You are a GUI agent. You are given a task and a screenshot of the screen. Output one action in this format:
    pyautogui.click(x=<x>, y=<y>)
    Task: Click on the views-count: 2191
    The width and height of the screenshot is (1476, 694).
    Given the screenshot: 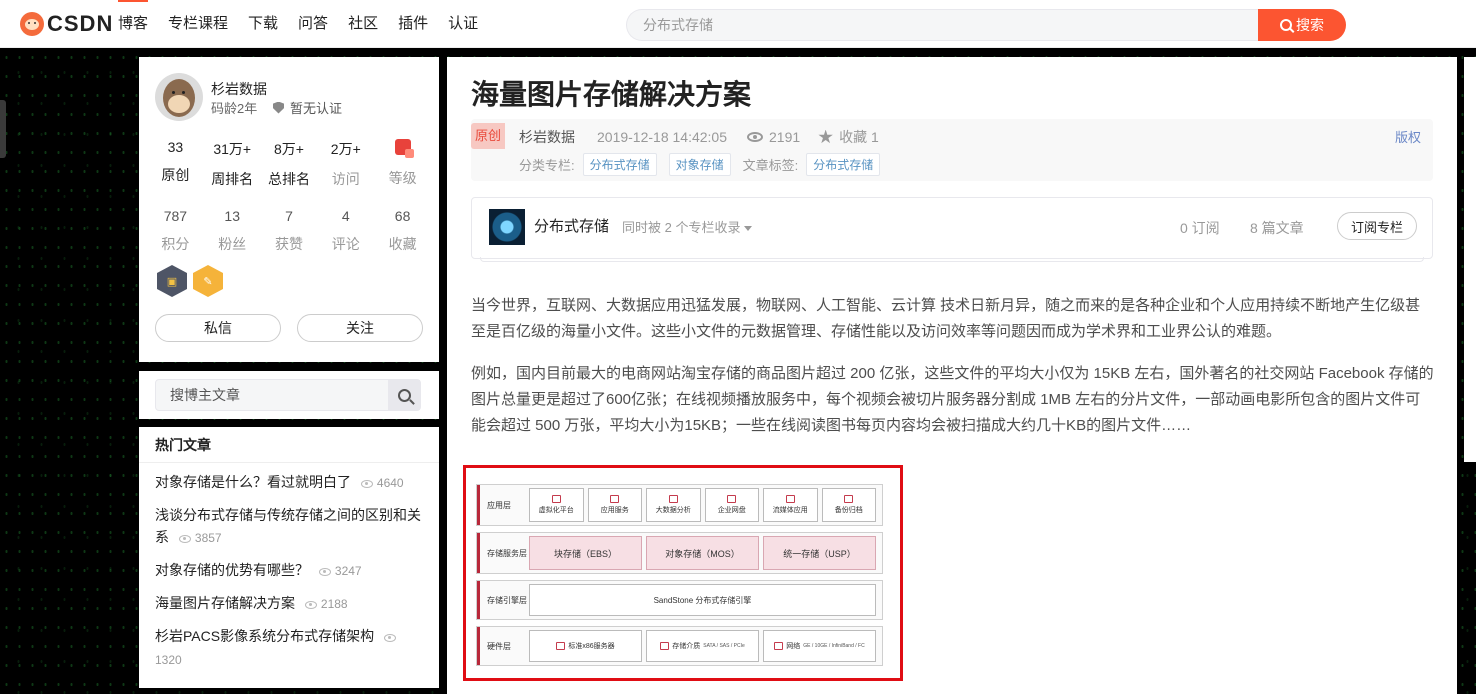 What is the action you would take?
    pyautogui.click(x=785, y=137)
    